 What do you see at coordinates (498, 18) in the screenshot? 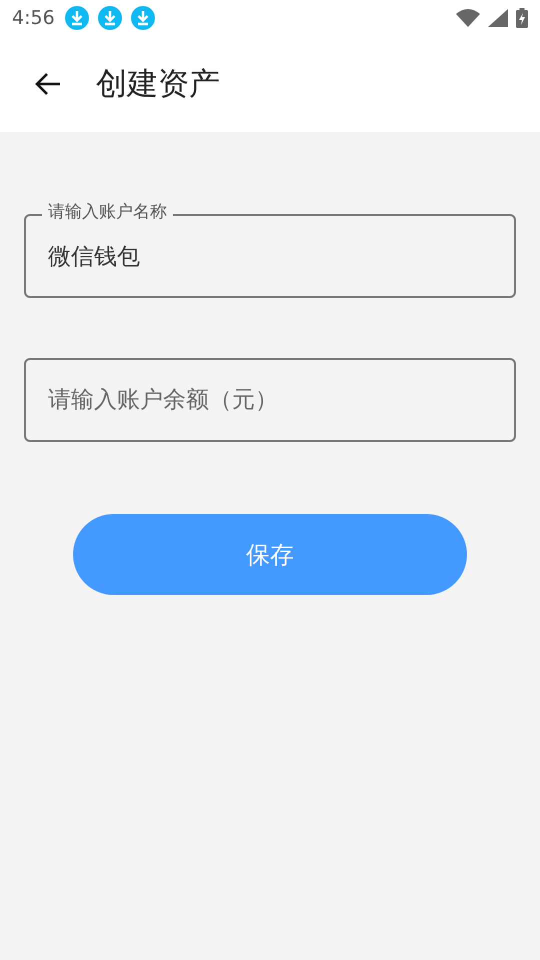
I see `signal-icon` at bounding box center [498, 18].